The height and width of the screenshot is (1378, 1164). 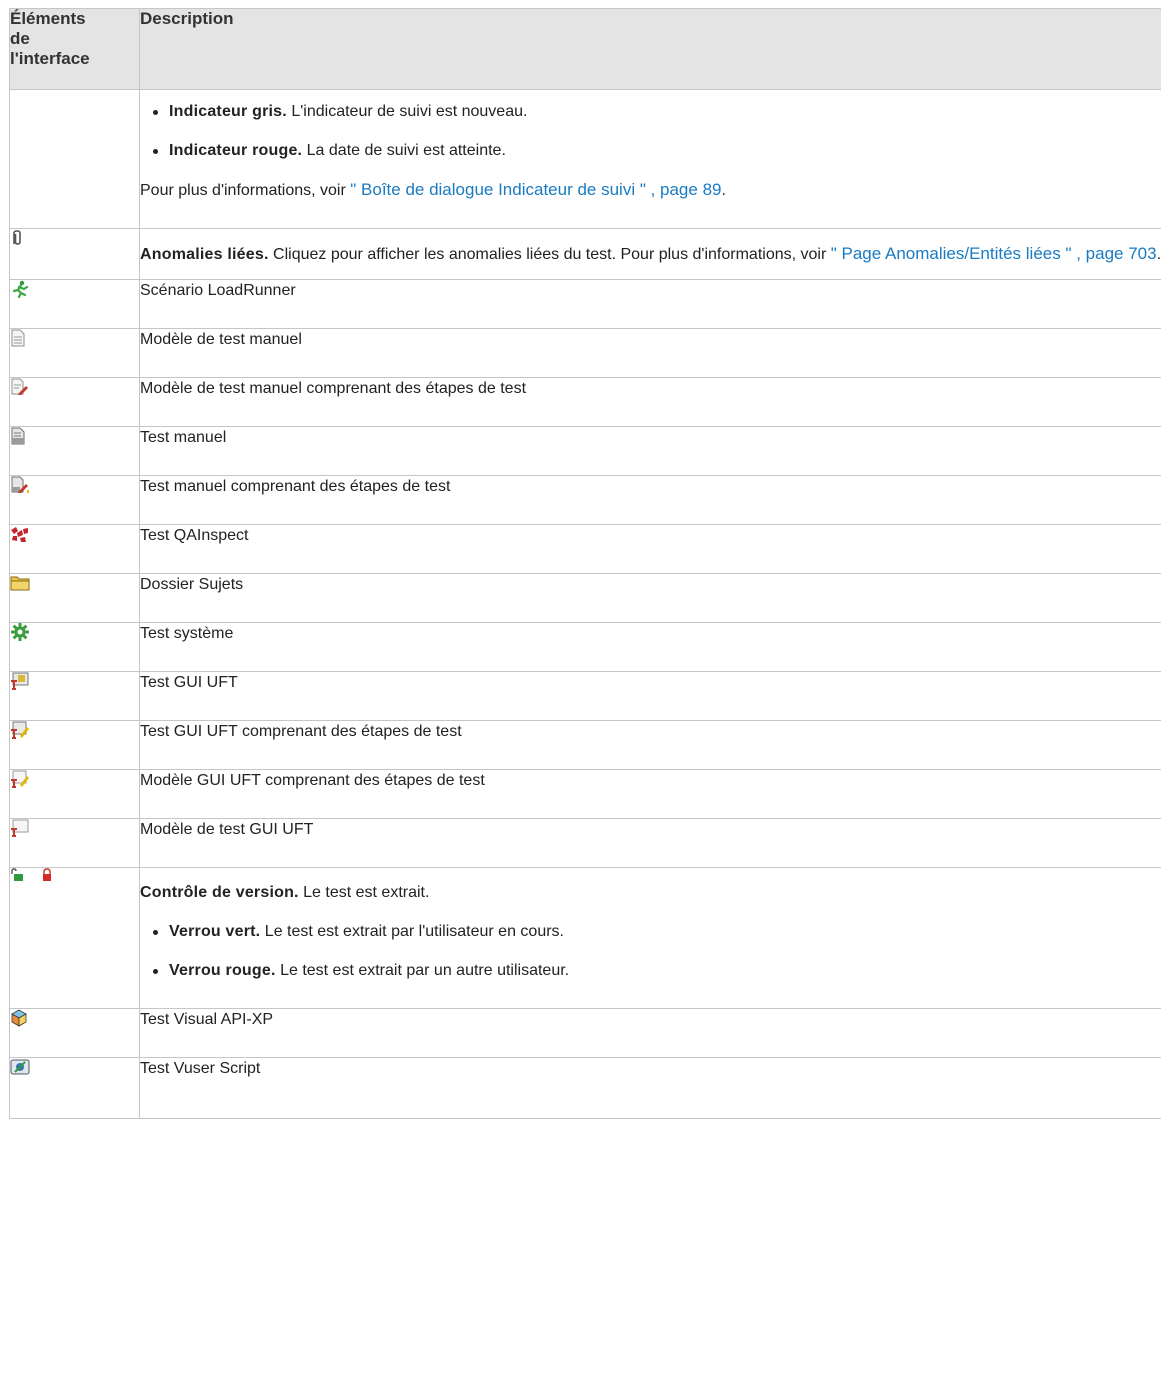 I want to click on visual-api-cube-icon, so click(x=19, y=1018).